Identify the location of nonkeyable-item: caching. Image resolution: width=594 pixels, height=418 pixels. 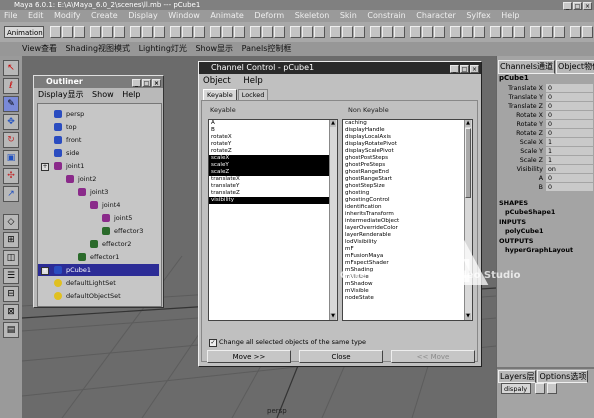
(407, 123).